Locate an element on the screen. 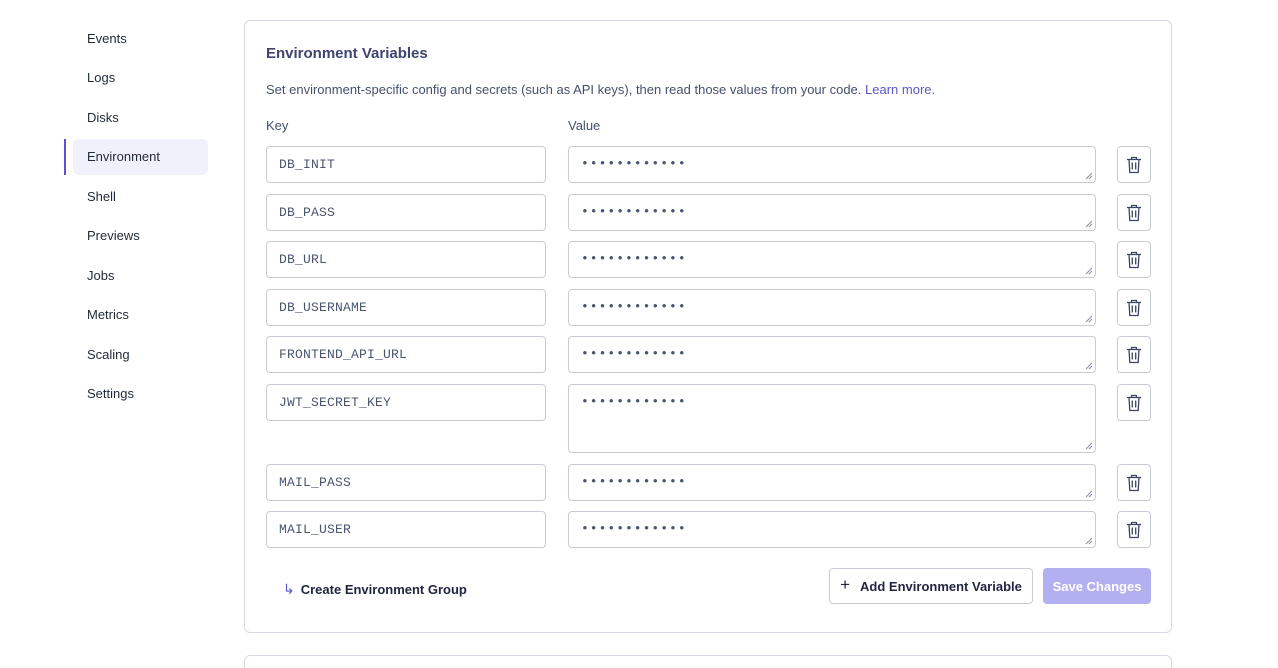  sidebar-item-shell: Shell is located at coordinates (138, 196).